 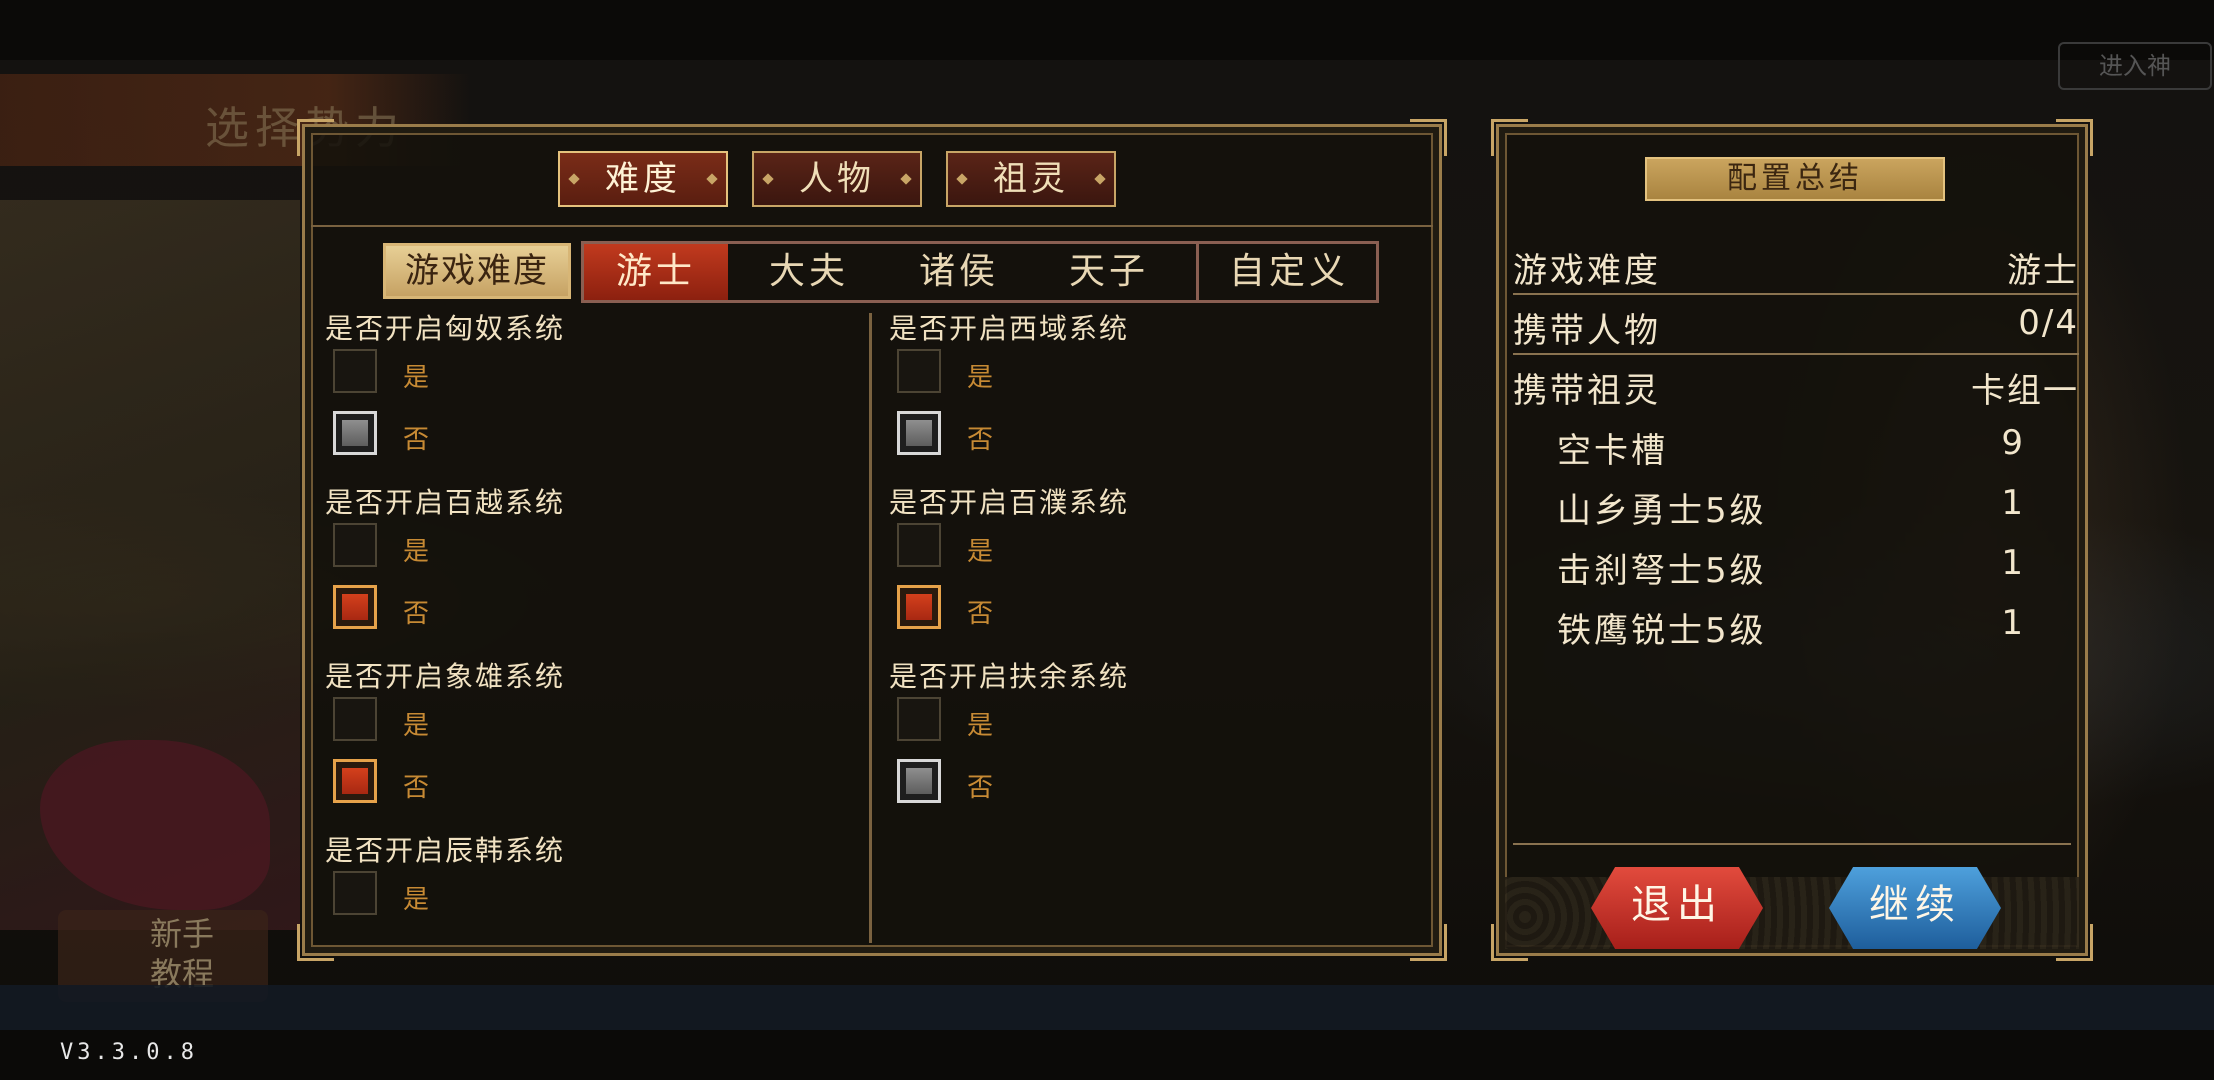 I want to click on xiongnu-yes-label: 是, so click(x=416, y=378).